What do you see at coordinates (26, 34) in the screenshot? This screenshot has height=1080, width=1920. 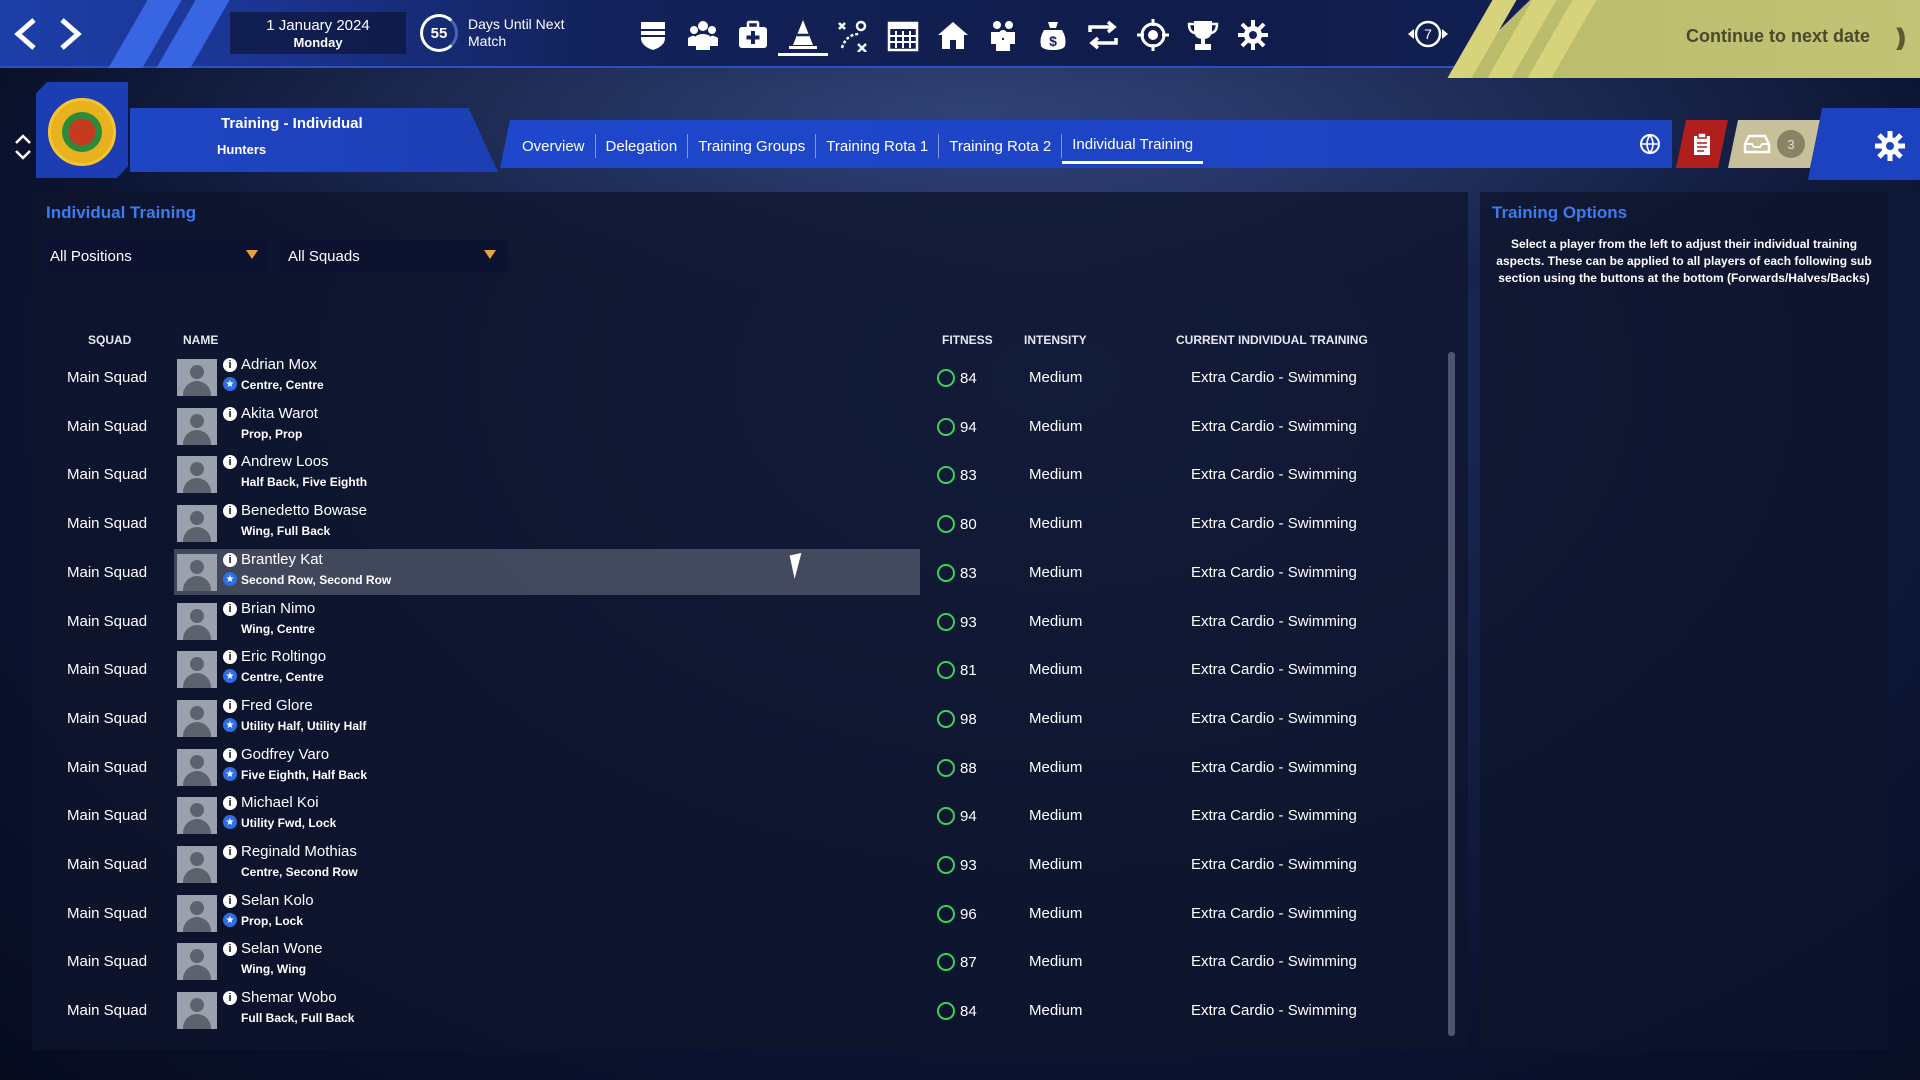 I see `back-arrow-icon` at bounding box center [26, 34].